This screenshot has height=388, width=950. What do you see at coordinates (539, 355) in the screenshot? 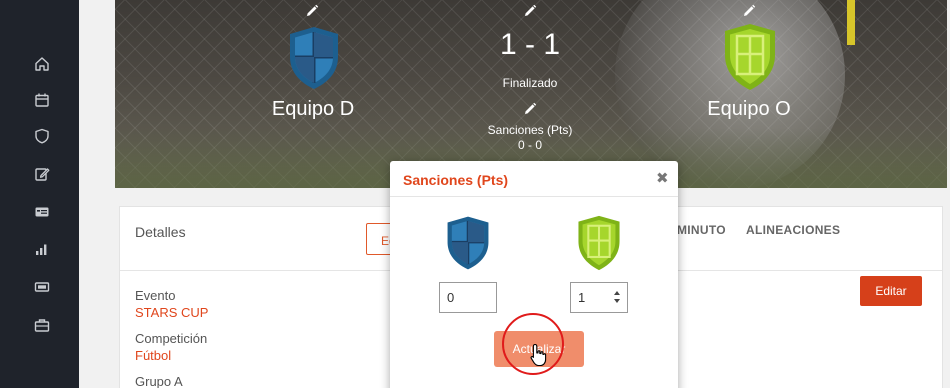
I see `hand-cursor-icon` at bounding box center [539, 355].